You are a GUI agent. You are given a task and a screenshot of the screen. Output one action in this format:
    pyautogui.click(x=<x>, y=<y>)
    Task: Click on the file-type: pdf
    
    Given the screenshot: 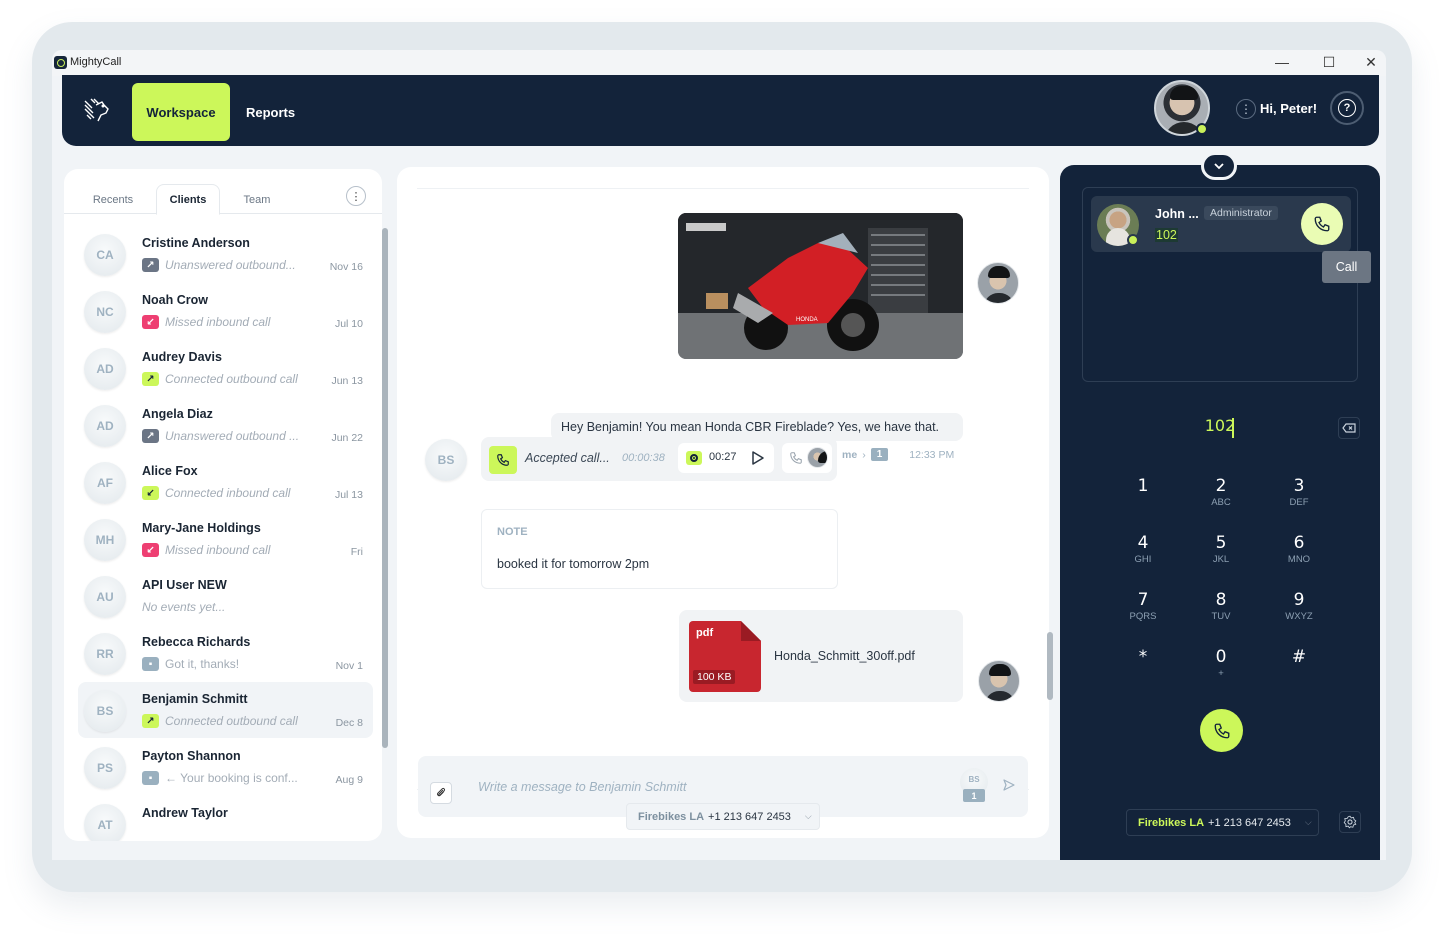 What is the action you would take?
    pyautogui.click(x=705, y=633)
    